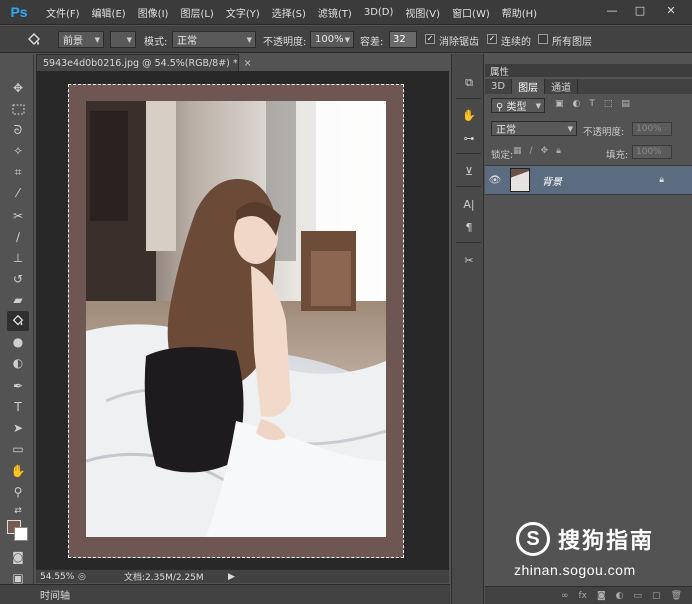 The height and width of the screenshot is (604, 692). I want to click on new-group-icon: ▭, so click(638, 596).